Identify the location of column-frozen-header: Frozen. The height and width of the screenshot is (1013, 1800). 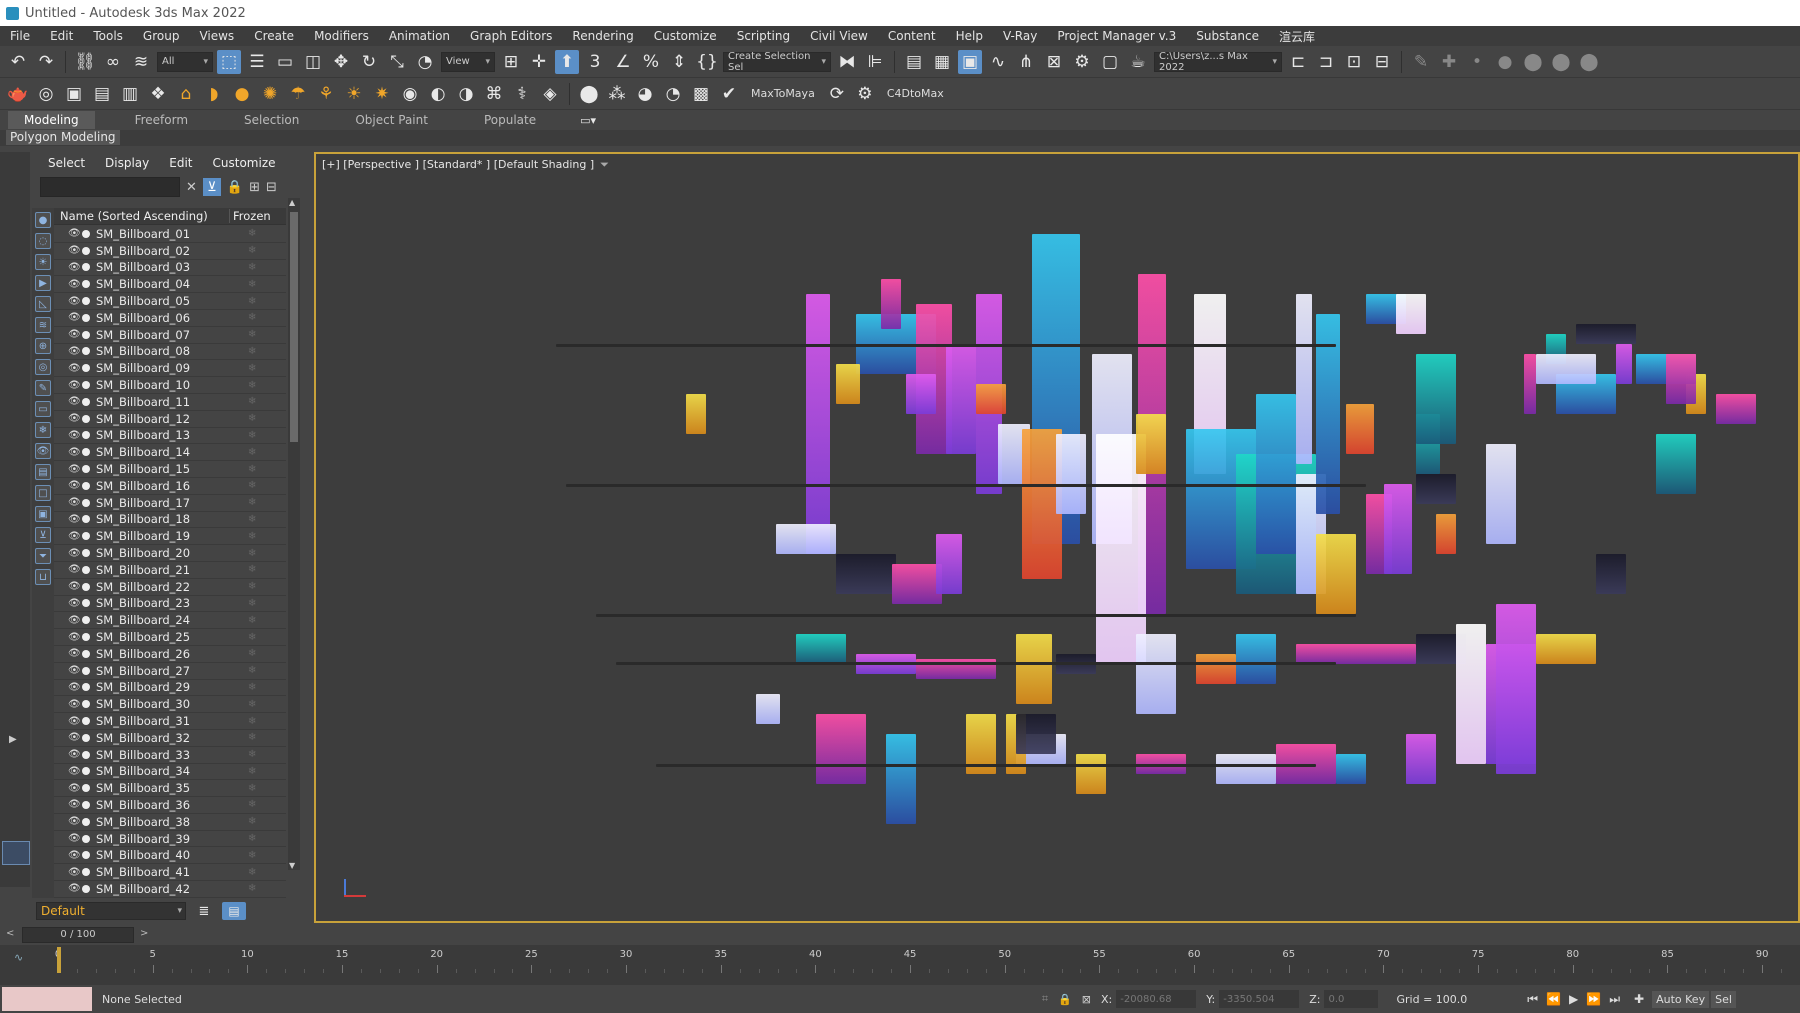
(250, 216).